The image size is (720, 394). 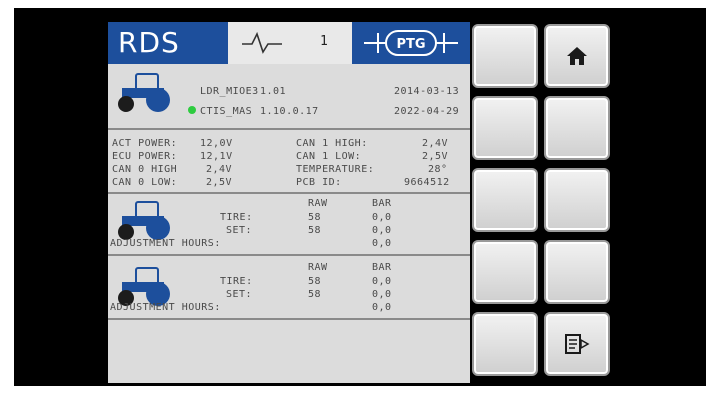 What do you see at coordinates (319, 182) in the screenshot?
I see `meas-label: PCB ID:` at bounding box center [319, 182].